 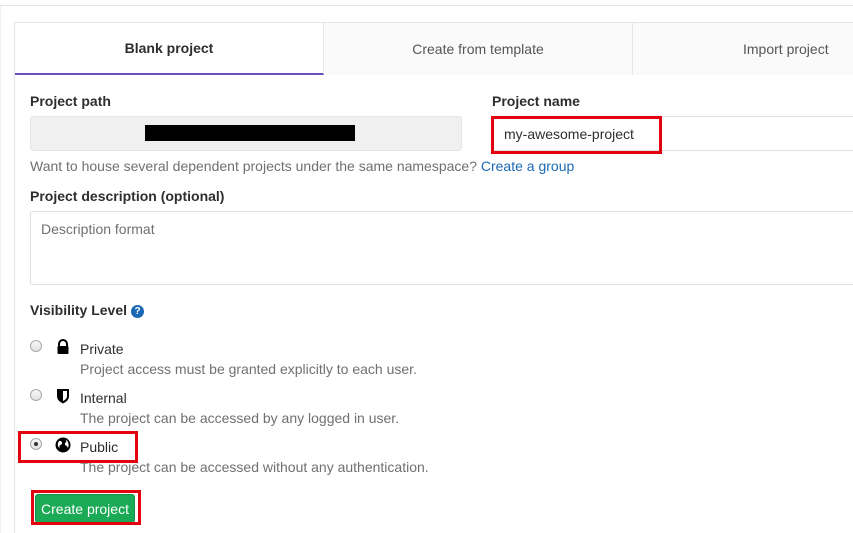 What do you see at coordinates (99, 447) in the screenshot?
I see `visibility-public-title: Public` at bounding box center [99, 447].